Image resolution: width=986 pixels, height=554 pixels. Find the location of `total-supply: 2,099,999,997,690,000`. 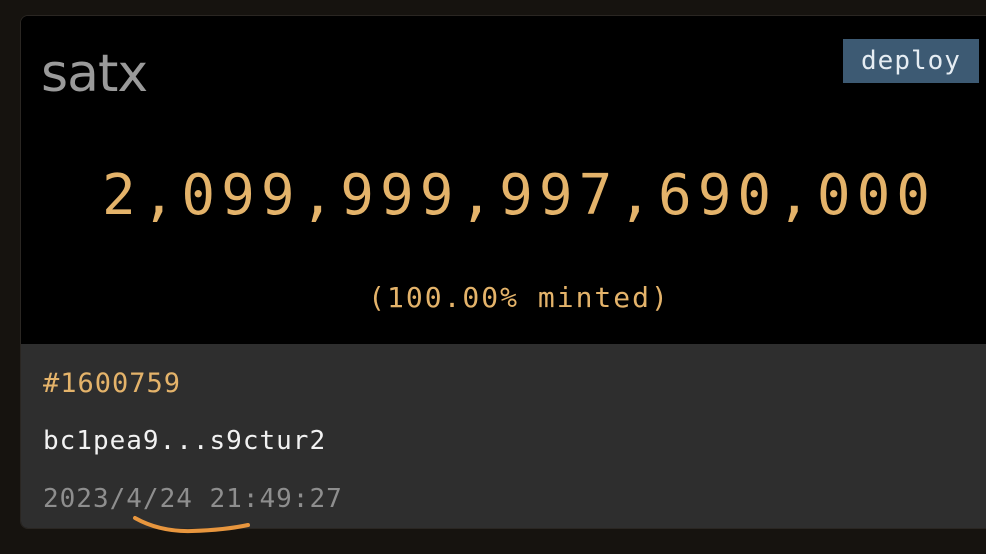

total-supply: 2,099,999,997,690,000 is located at coordinates (518, 195).